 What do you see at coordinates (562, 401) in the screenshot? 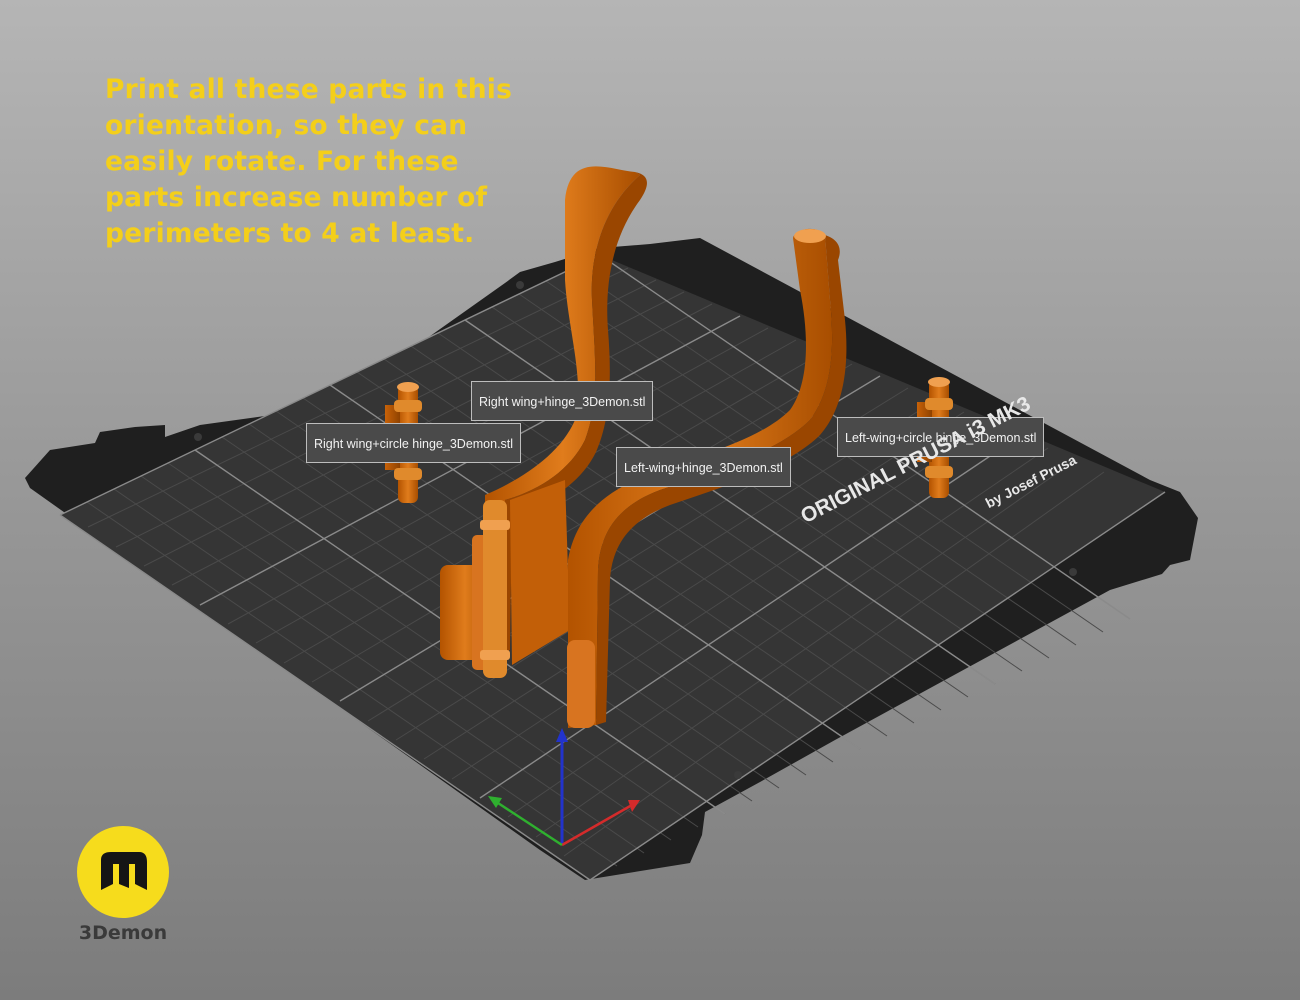
I see `object-label-right-wing-hinge: Right wing+hinge_3Demon.stl` at bounding box center [562, 401].